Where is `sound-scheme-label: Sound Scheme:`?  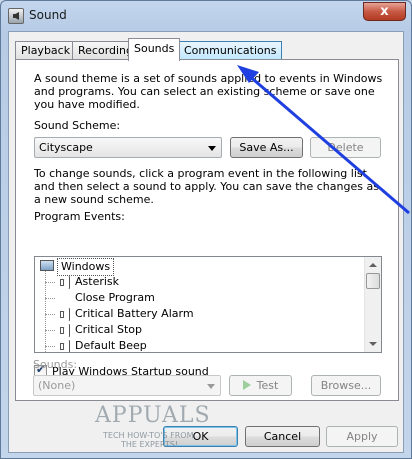 sound-scheme-label: Sound Scheme: is located at coordinates (77, 125).